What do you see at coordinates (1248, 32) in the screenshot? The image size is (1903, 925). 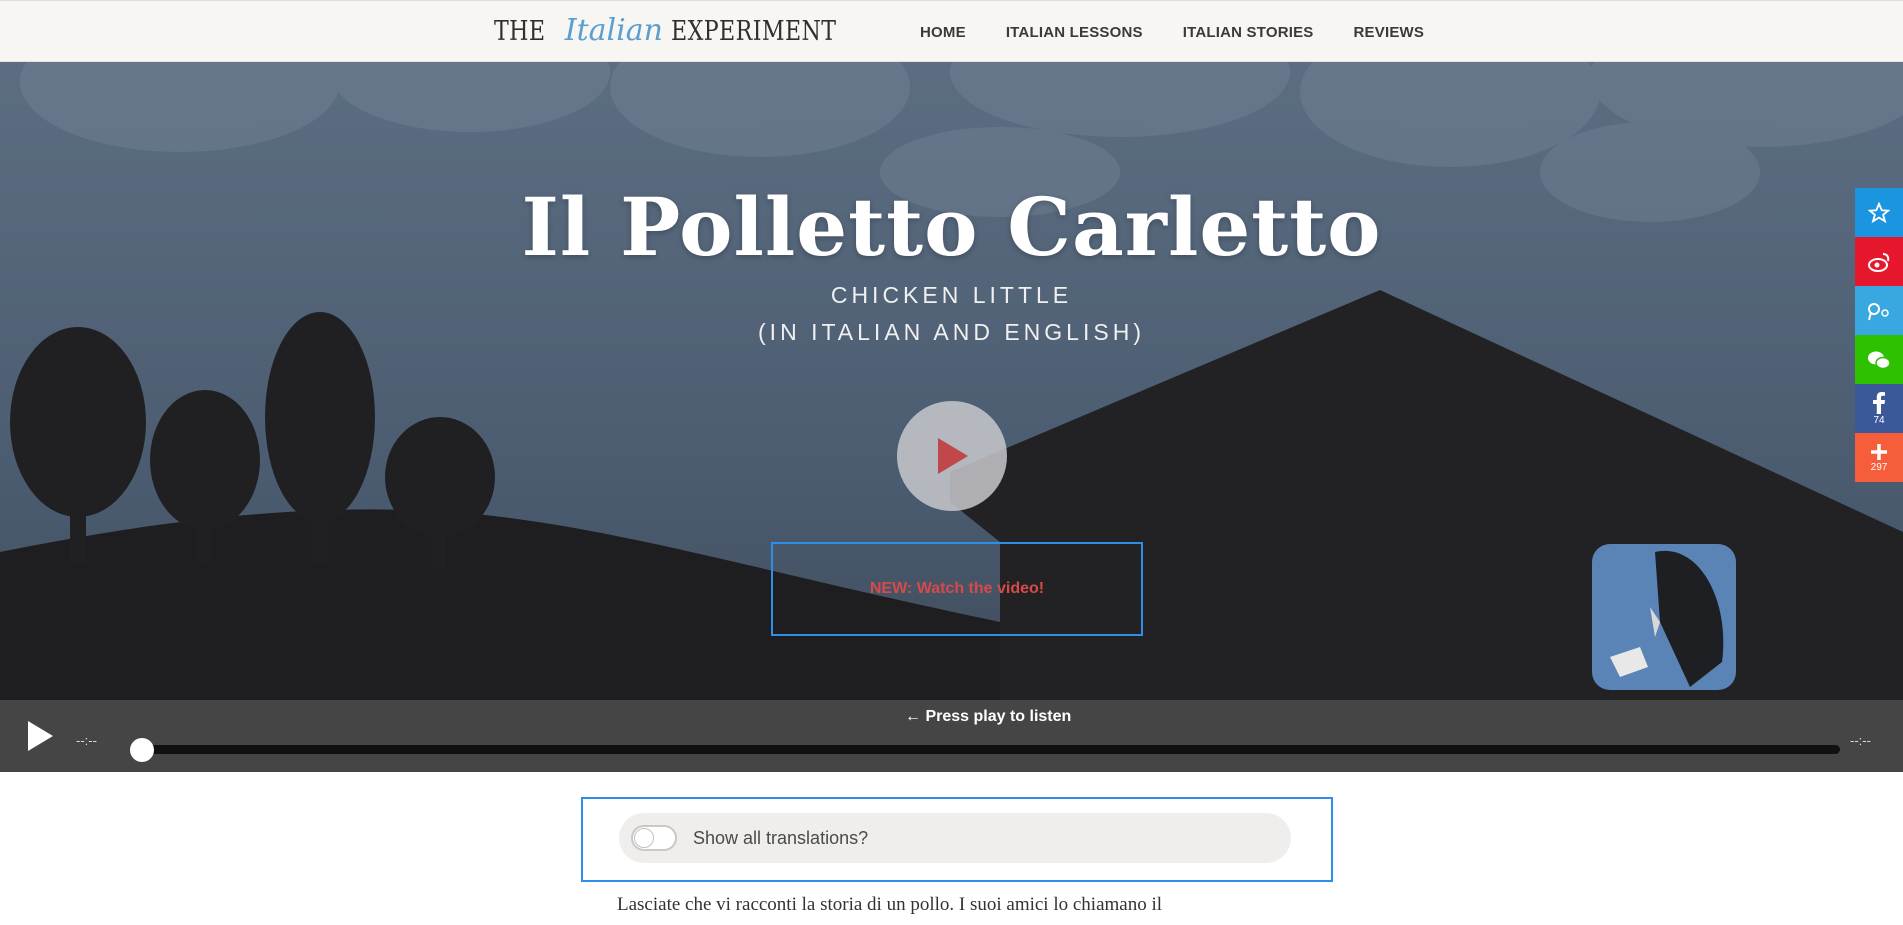 I see `nav-italian-stories: ITALIAN STORIES` at bounding box center [1248, 32].